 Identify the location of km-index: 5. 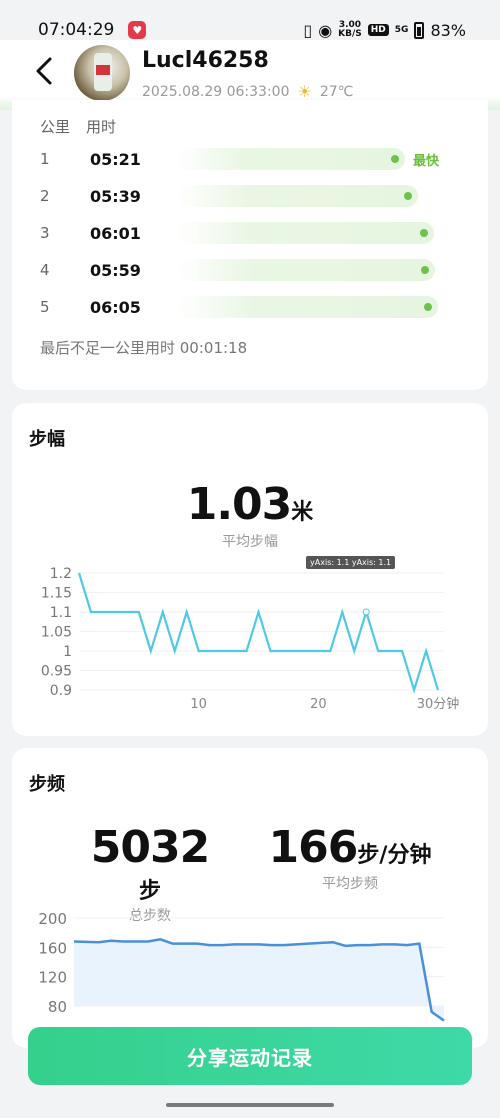
(45, 307).